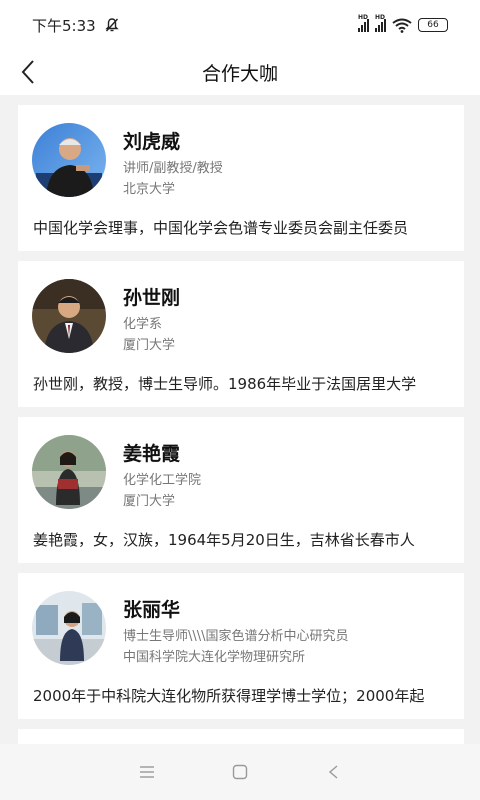 The height and width of the screenshot is (800, 480). I want to click on status-right: HD HD 66, so click(403, 23).